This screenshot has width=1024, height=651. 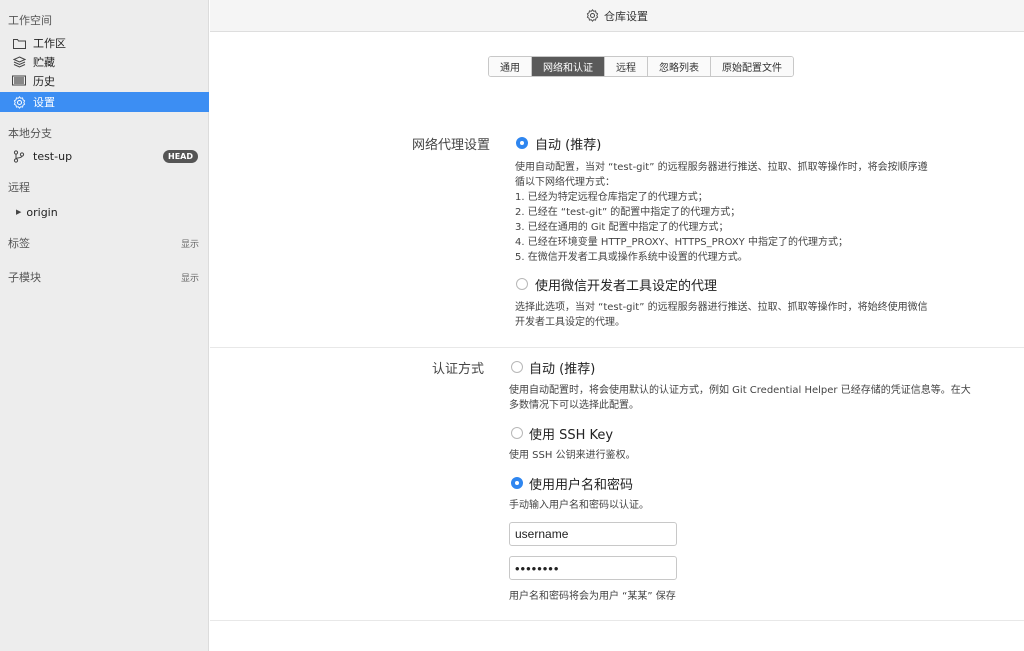 I want to click on tab-remote: 远程, so click(x=626, y=66).